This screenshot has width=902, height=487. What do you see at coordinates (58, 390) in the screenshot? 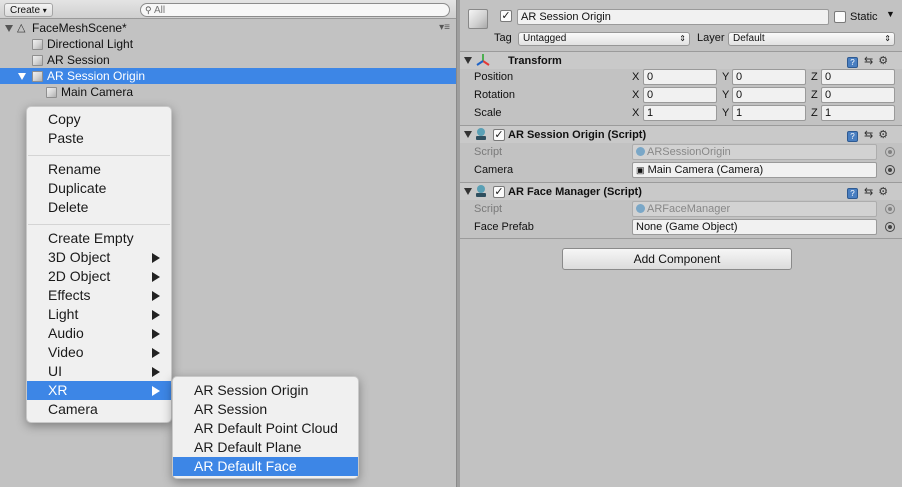
I see `menu-item-label: XR` at bounding box center [58, 390].